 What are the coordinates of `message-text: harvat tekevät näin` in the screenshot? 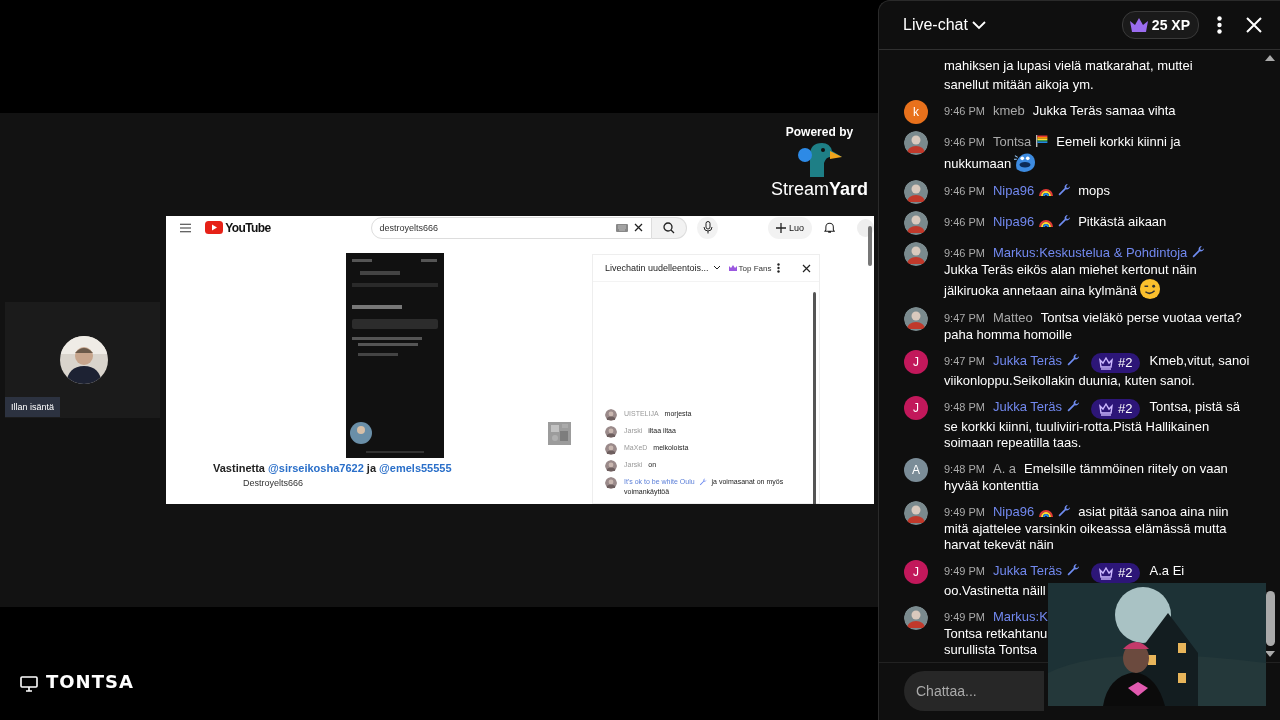 It's located at (999, 544).